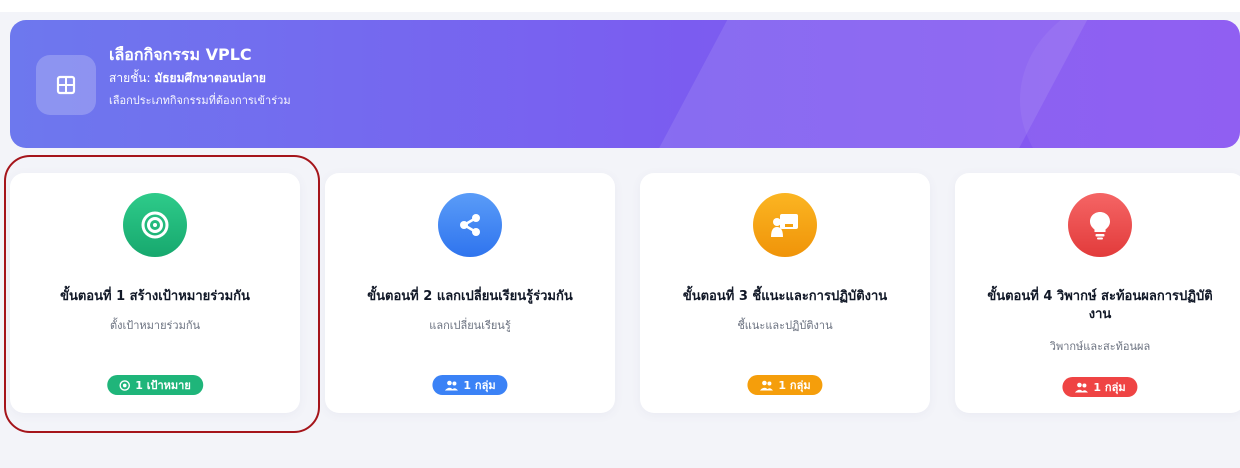 This screenshot has width=1240, height=468. What do you see at coordinates (130, 78) in the screenshot?
I see `grade-level-label: สายชั้น:` at bounding box center [130, 78].